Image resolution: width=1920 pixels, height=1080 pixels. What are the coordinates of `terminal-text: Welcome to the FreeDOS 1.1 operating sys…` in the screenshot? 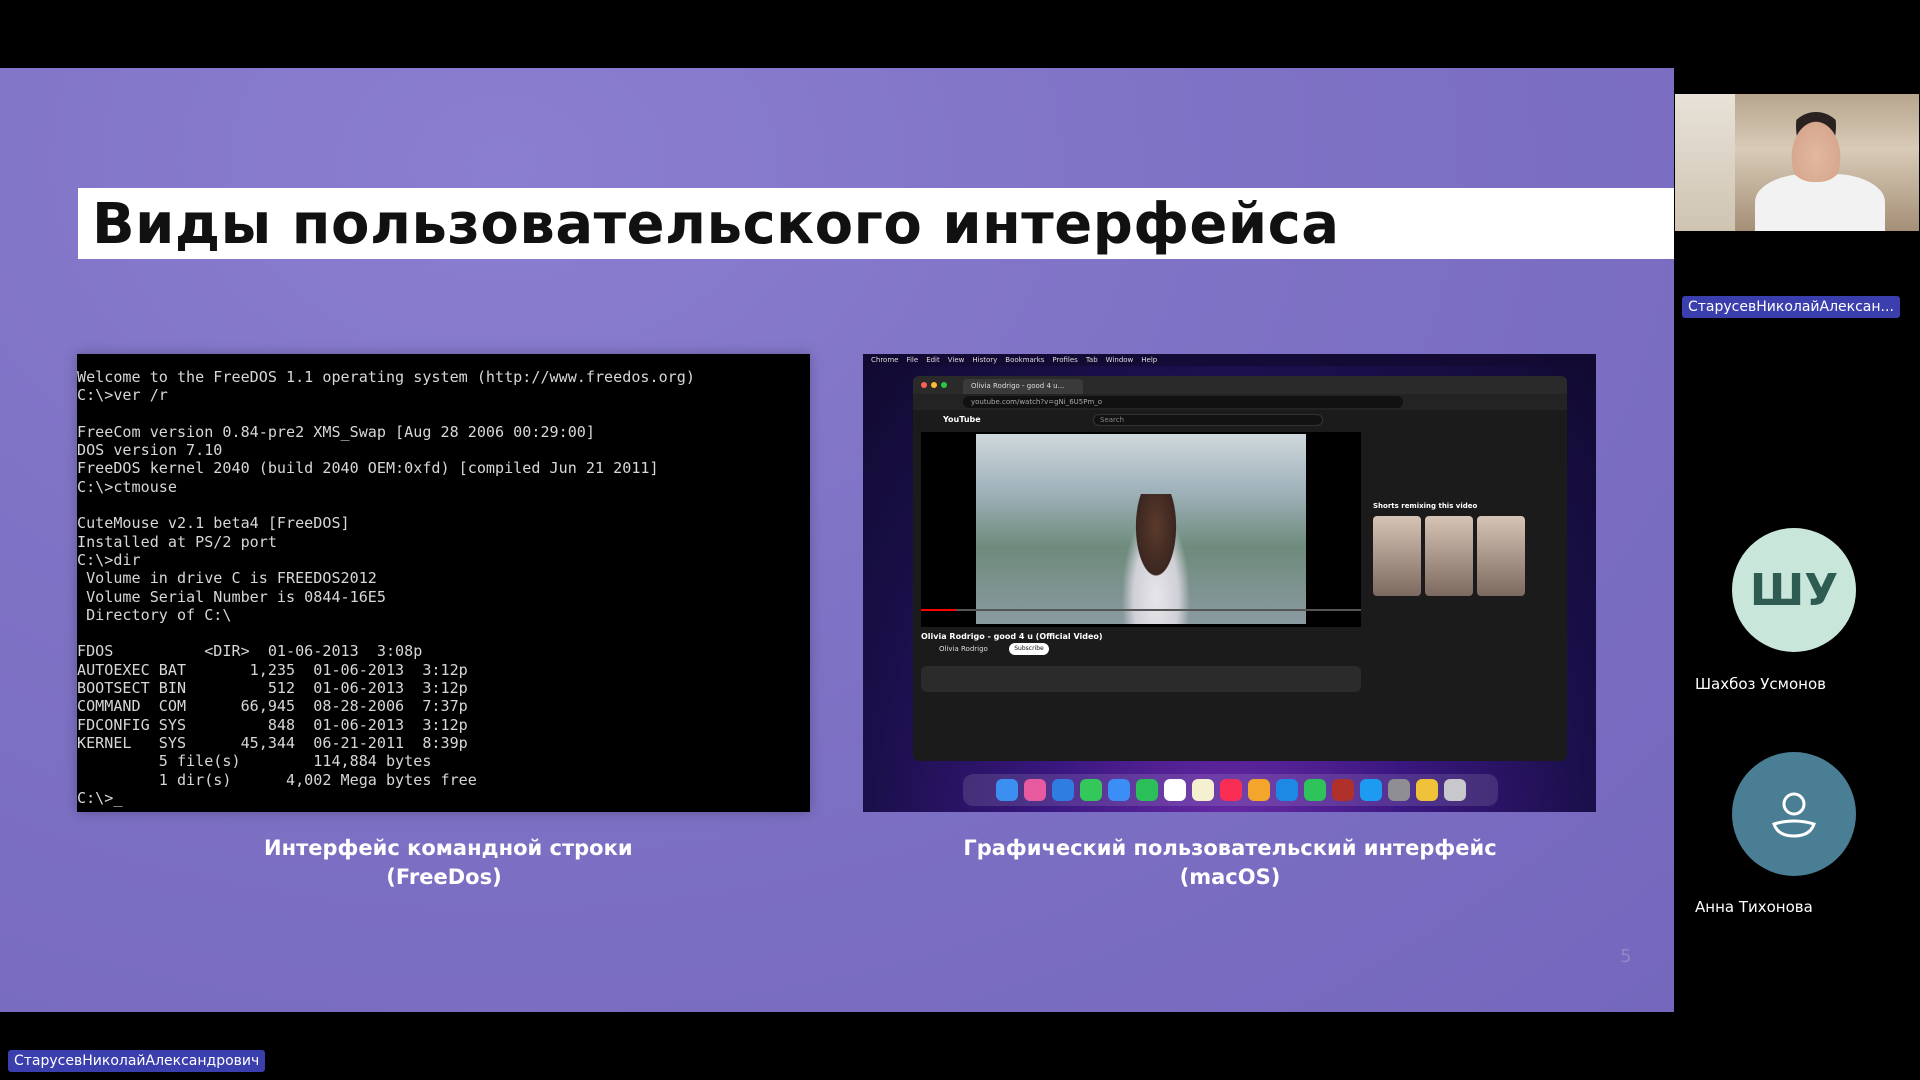 It's located at (386, 587).